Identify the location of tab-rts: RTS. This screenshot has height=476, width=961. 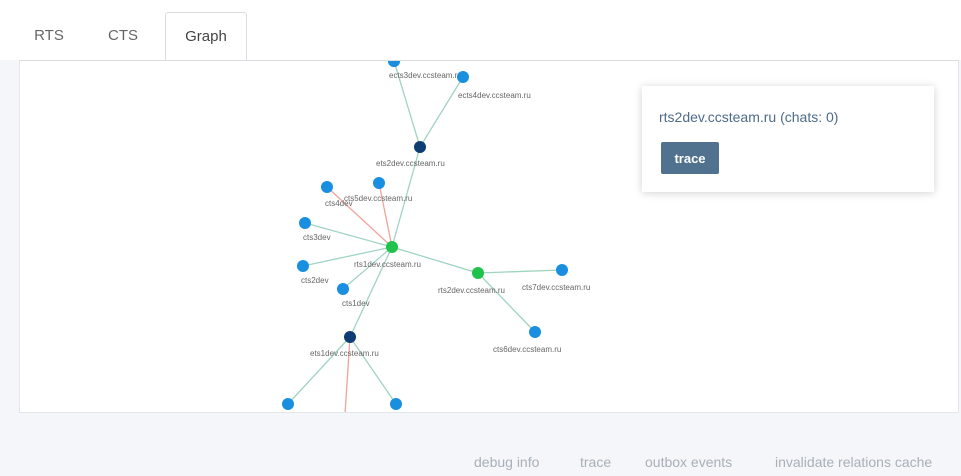
(49, 36).